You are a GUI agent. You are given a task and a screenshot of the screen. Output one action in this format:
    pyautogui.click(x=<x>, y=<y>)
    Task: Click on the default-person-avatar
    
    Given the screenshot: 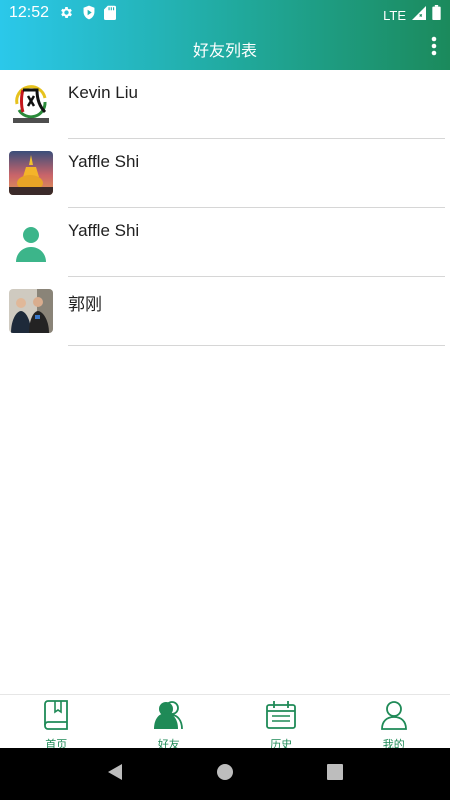 What is the action you would take?
    pyautogui.click(x=31, y=242)
    